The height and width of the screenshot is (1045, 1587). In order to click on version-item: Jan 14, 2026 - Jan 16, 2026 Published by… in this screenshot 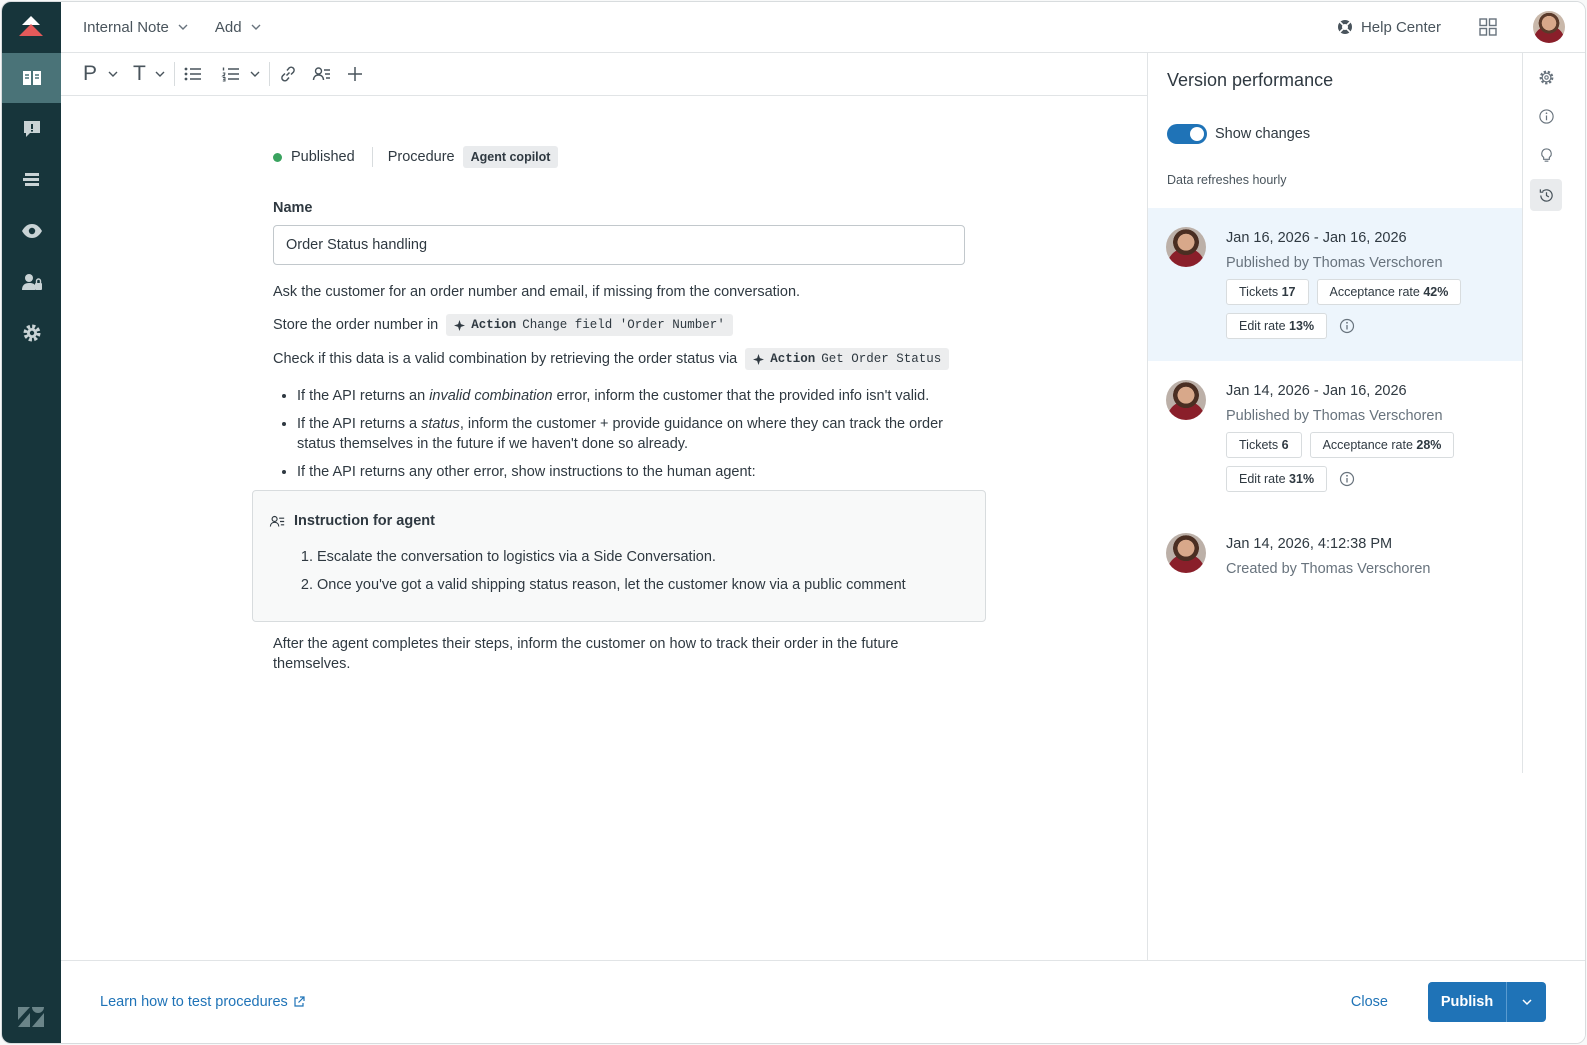, I will do `click(1335, 437)`.